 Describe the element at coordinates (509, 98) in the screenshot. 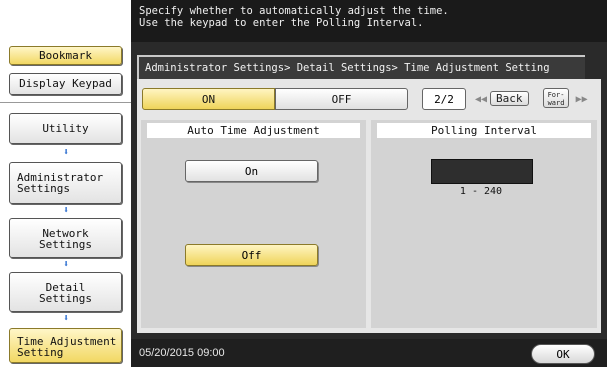

I see `back-label: Back` at that location.